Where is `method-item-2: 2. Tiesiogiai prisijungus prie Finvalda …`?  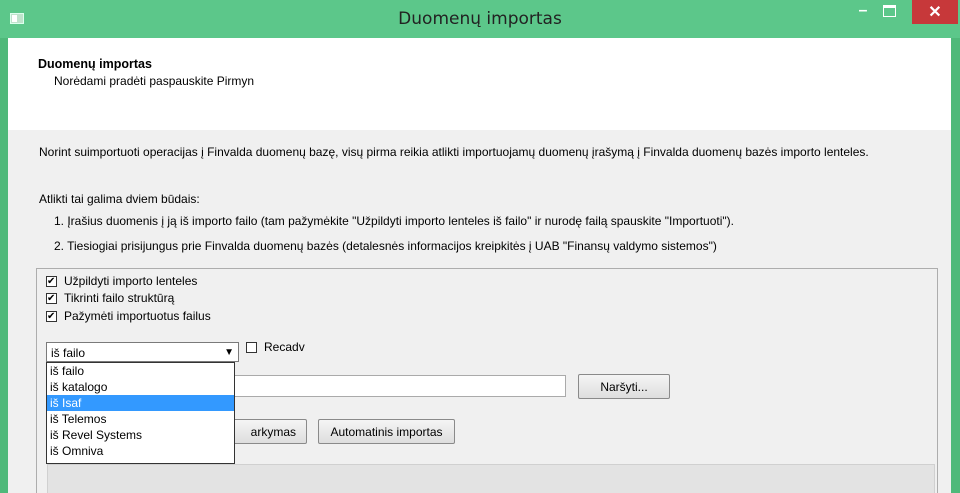
method-item-2: 2. Tiesiogiai prisijungus prie Finvalda … is located at coordinates (385, 246).